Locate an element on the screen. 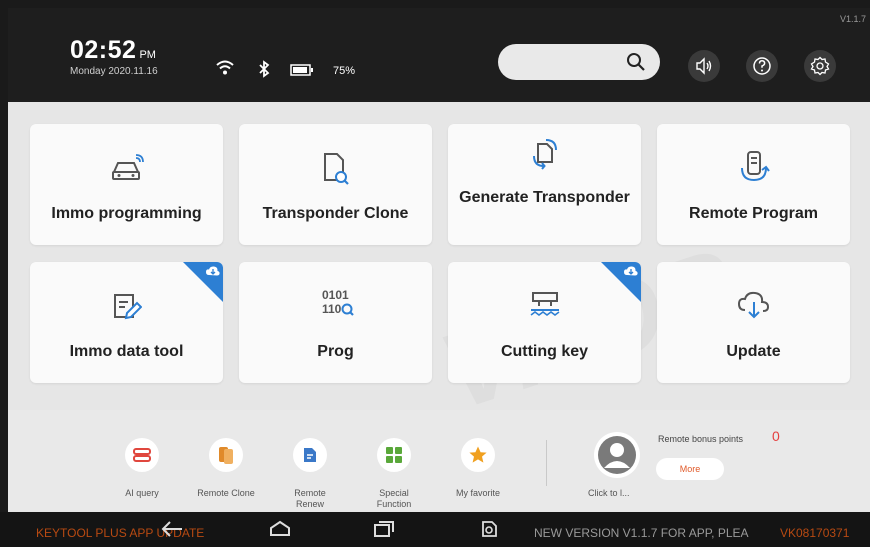  more-button: More is located at coordinates (690, 469).